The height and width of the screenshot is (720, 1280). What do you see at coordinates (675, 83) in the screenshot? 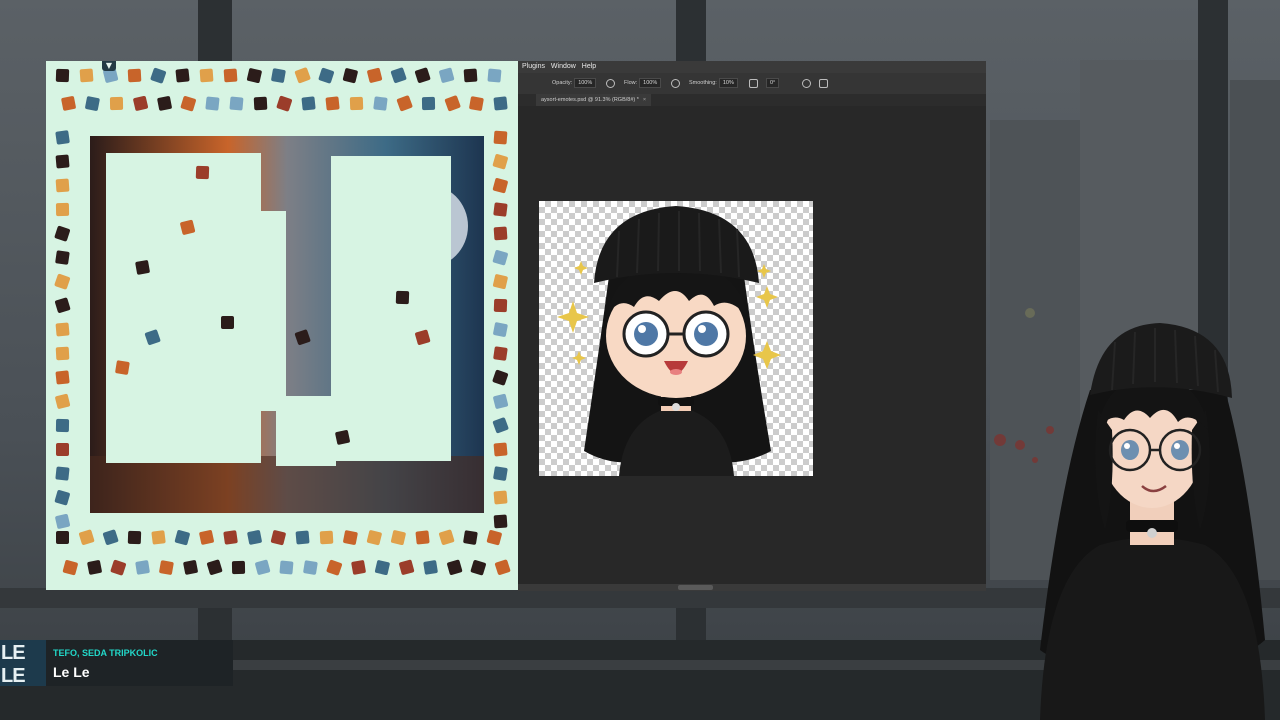
I see `airbrush-icon` at bounding box center [675, 83].